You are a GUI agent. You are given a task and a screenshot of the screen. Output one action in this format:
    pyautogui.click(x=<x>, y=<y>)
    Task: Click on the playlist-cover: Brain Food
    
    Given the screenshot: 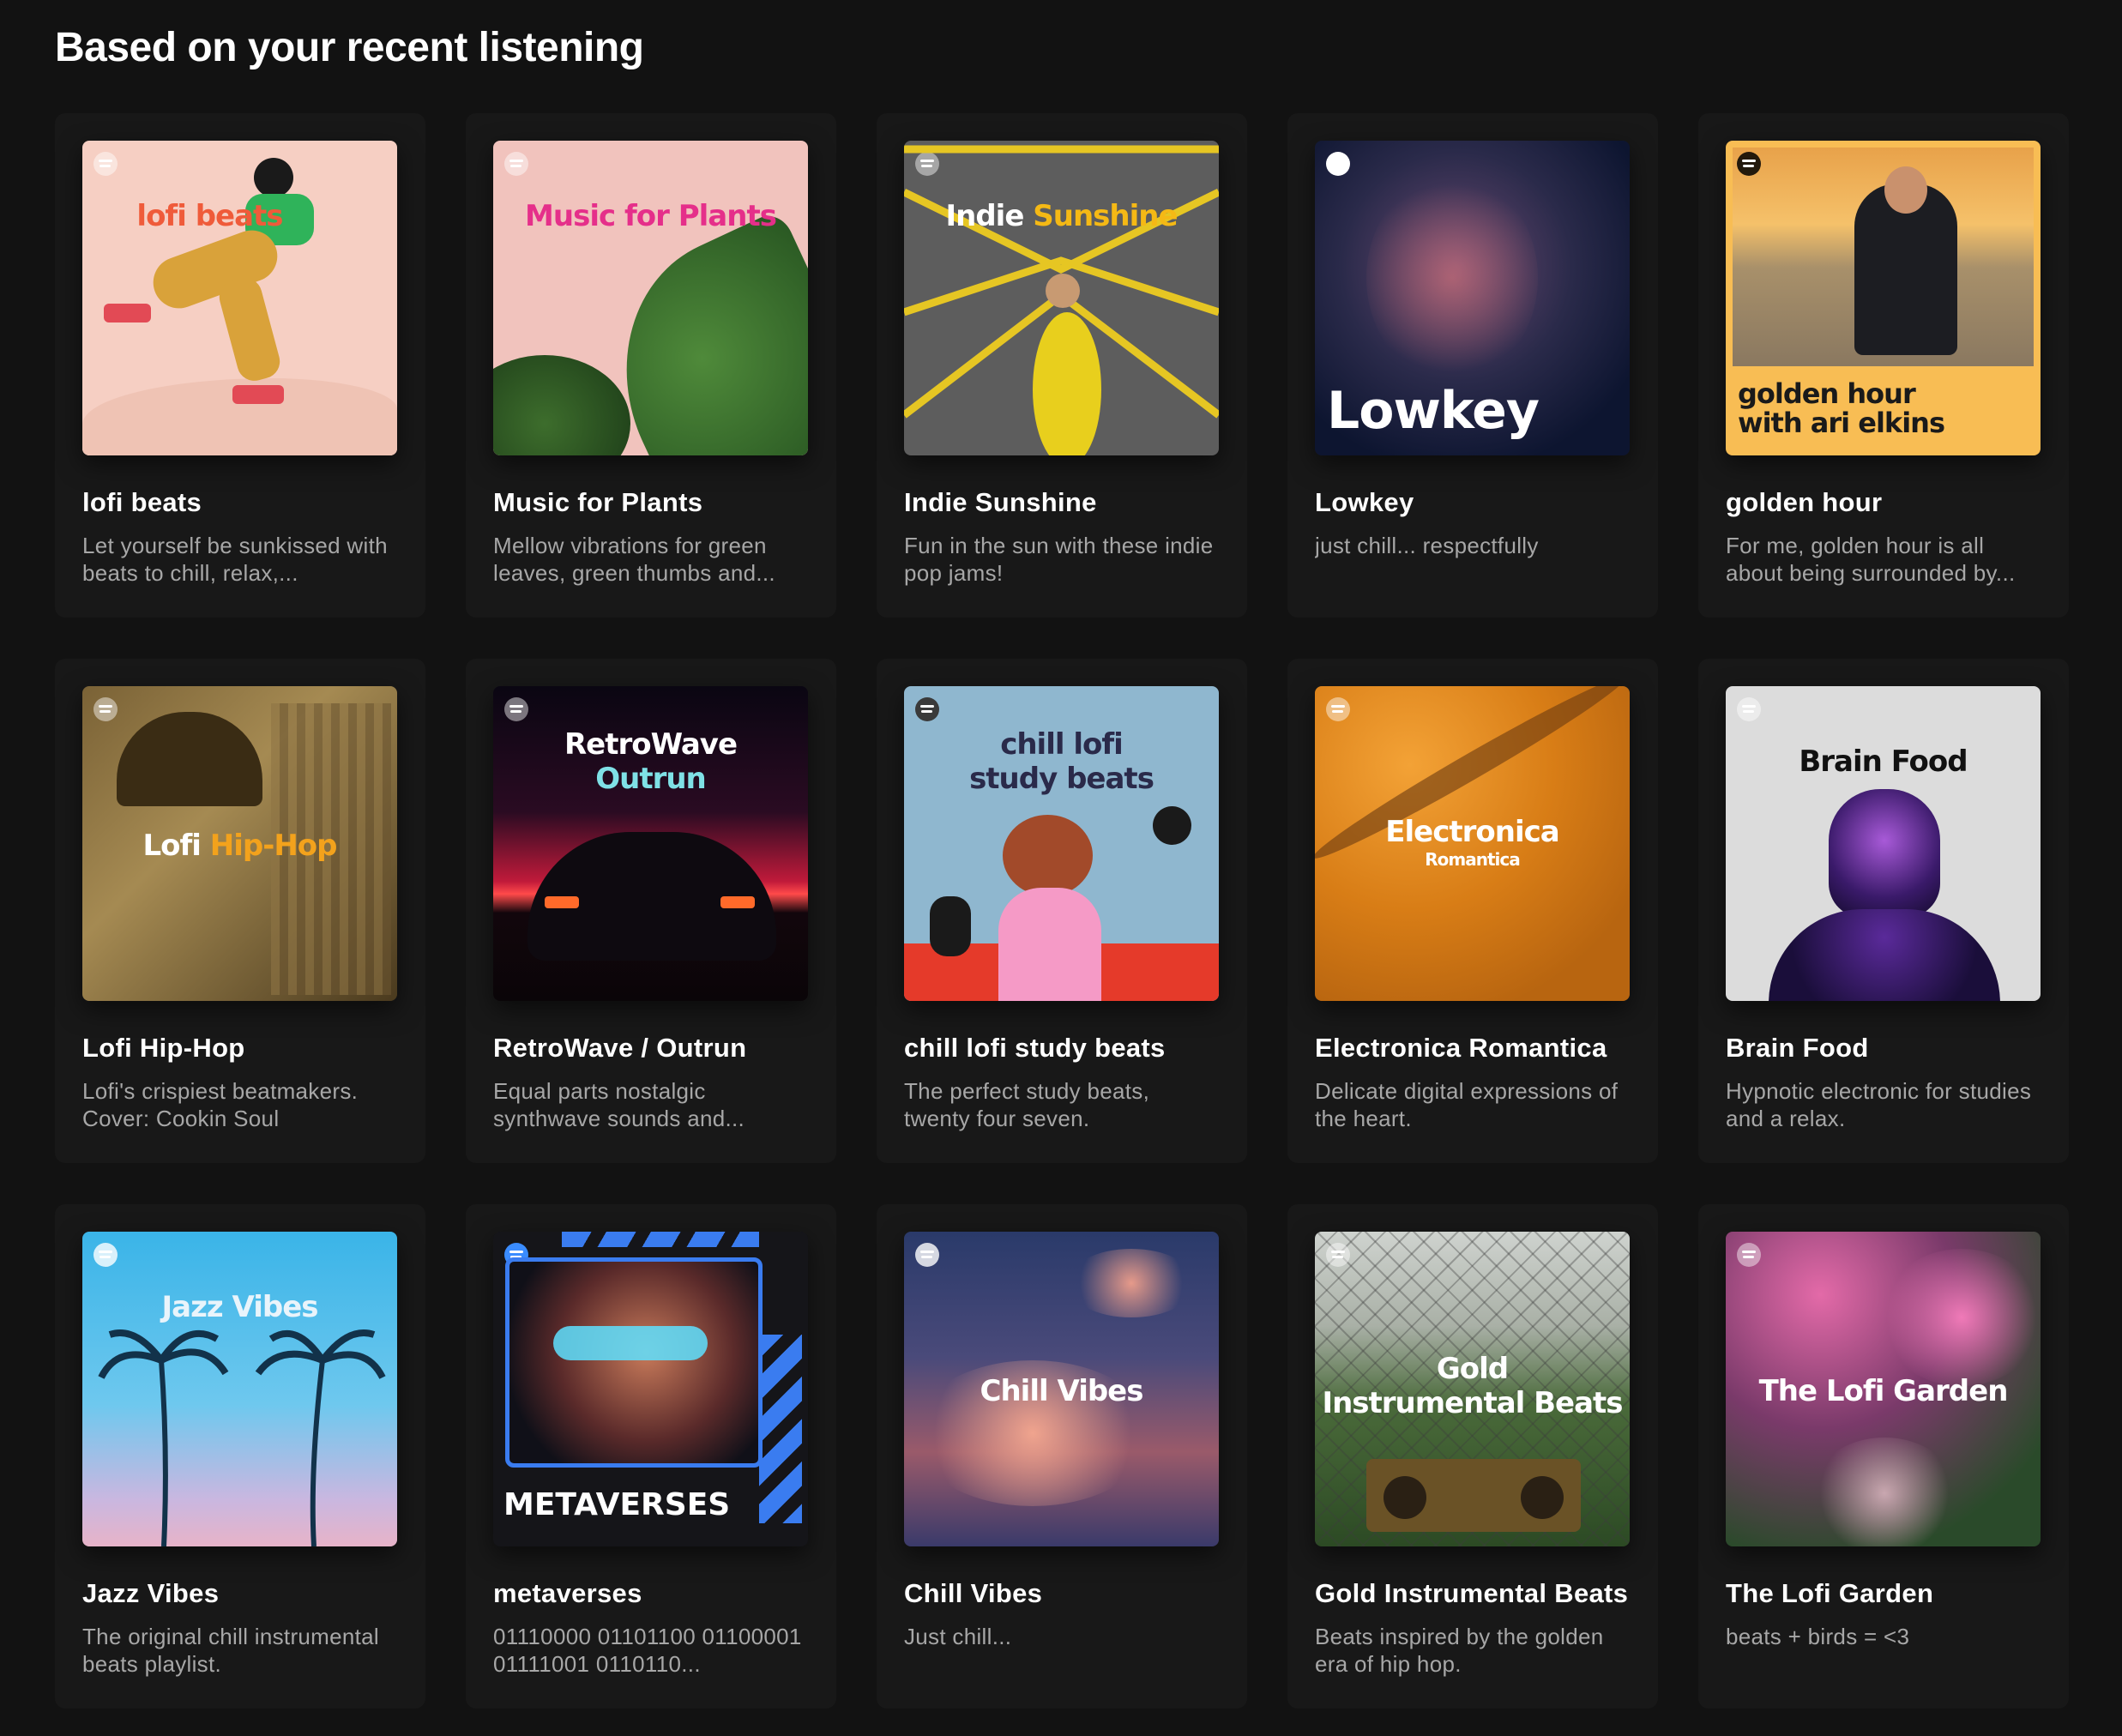 What is the action you would take?
    pyautogui.click(x=1884, y=843)
    